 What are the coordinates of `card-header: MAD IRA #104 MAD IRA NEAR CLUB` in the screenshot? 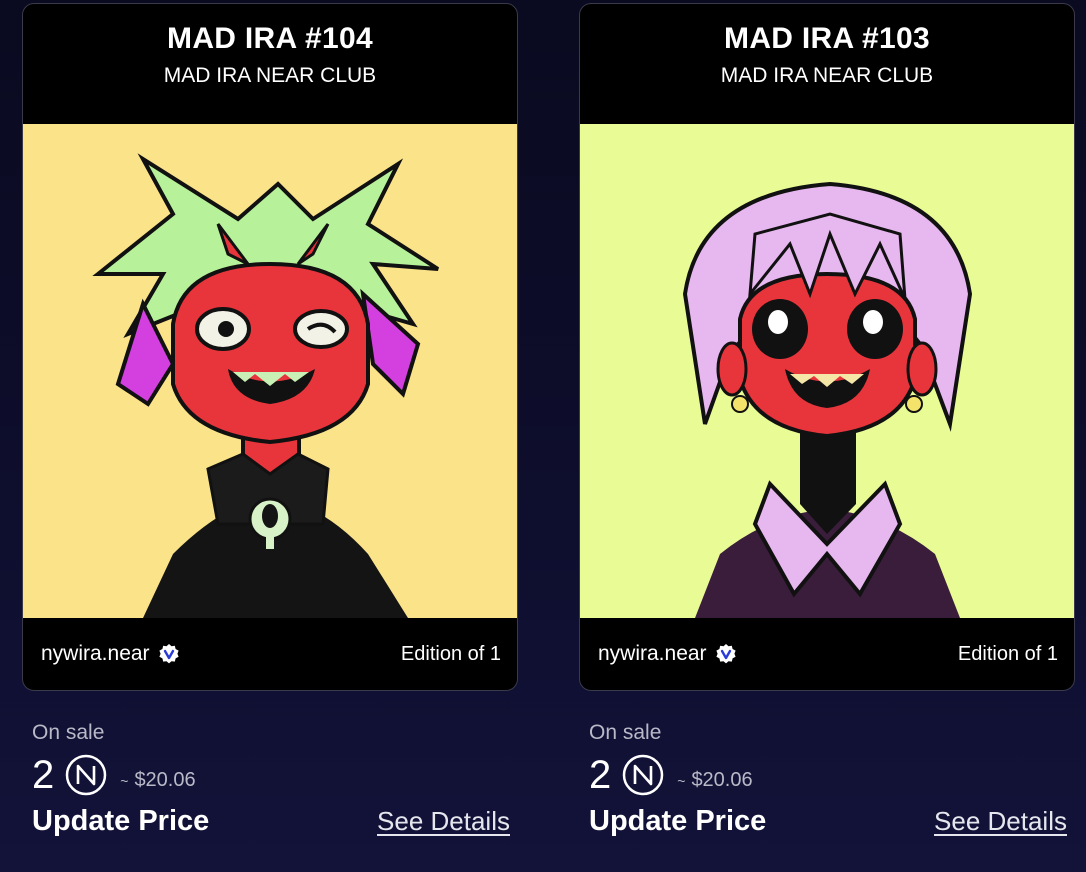 It's located at (270, 64).